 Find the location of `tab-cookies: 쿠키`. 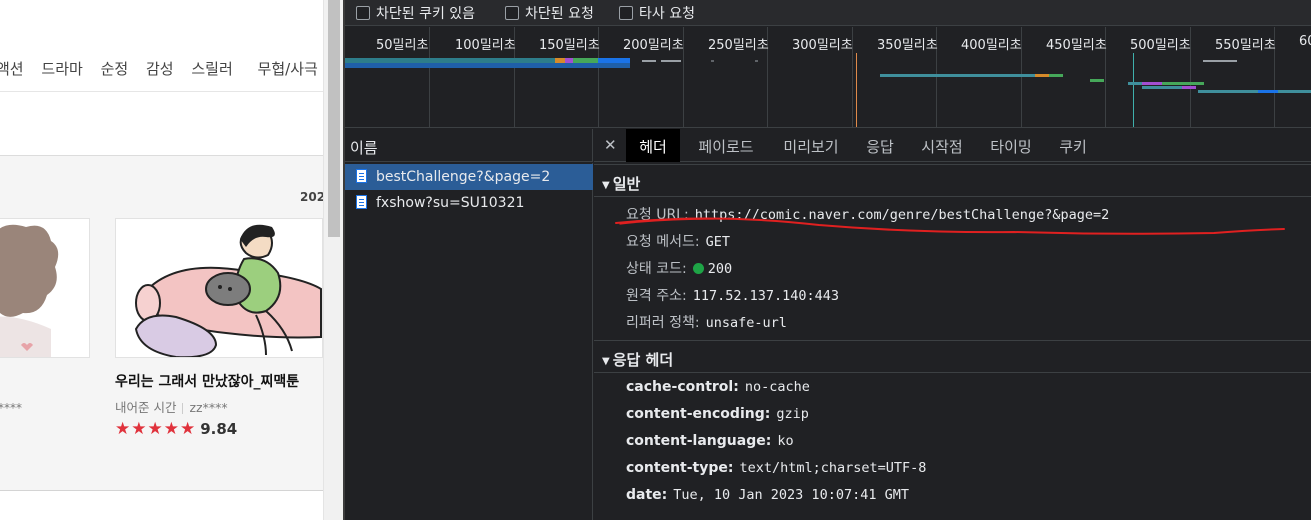

tab-cookies: 쿠키 is located at coordinates (1073, 145).